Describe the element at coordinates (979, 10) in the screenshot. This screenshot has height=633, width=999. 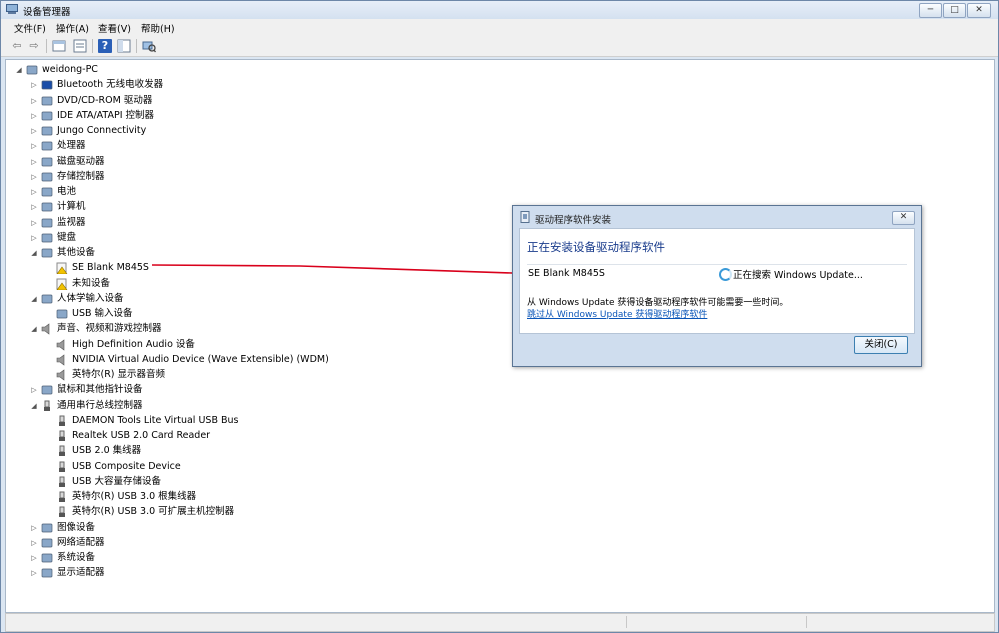
I see `close-window-button: ✕` at that location.